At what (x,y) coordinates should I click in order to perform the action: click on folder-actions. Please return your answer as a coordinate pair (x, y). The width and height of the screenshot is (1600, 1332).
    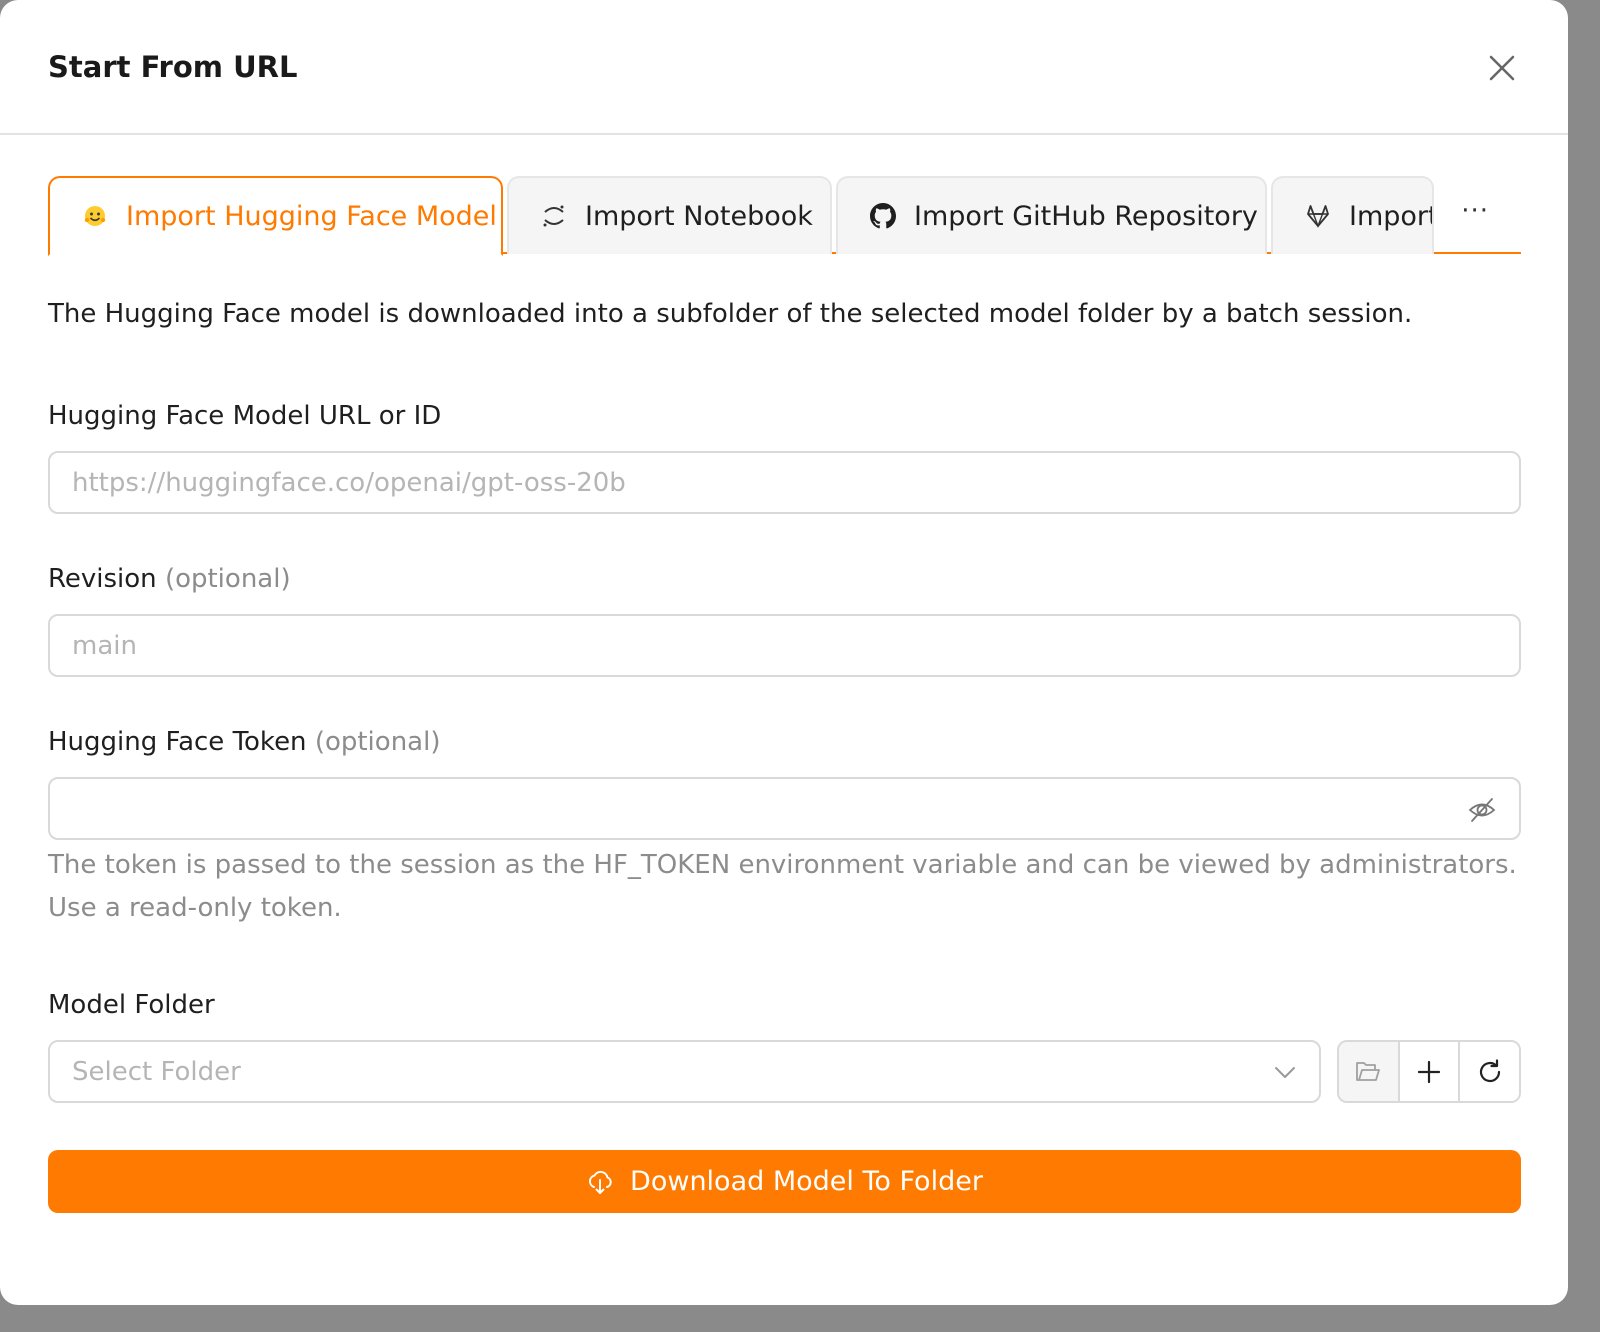
    Looking at the image, I should click on (1429, 1071).